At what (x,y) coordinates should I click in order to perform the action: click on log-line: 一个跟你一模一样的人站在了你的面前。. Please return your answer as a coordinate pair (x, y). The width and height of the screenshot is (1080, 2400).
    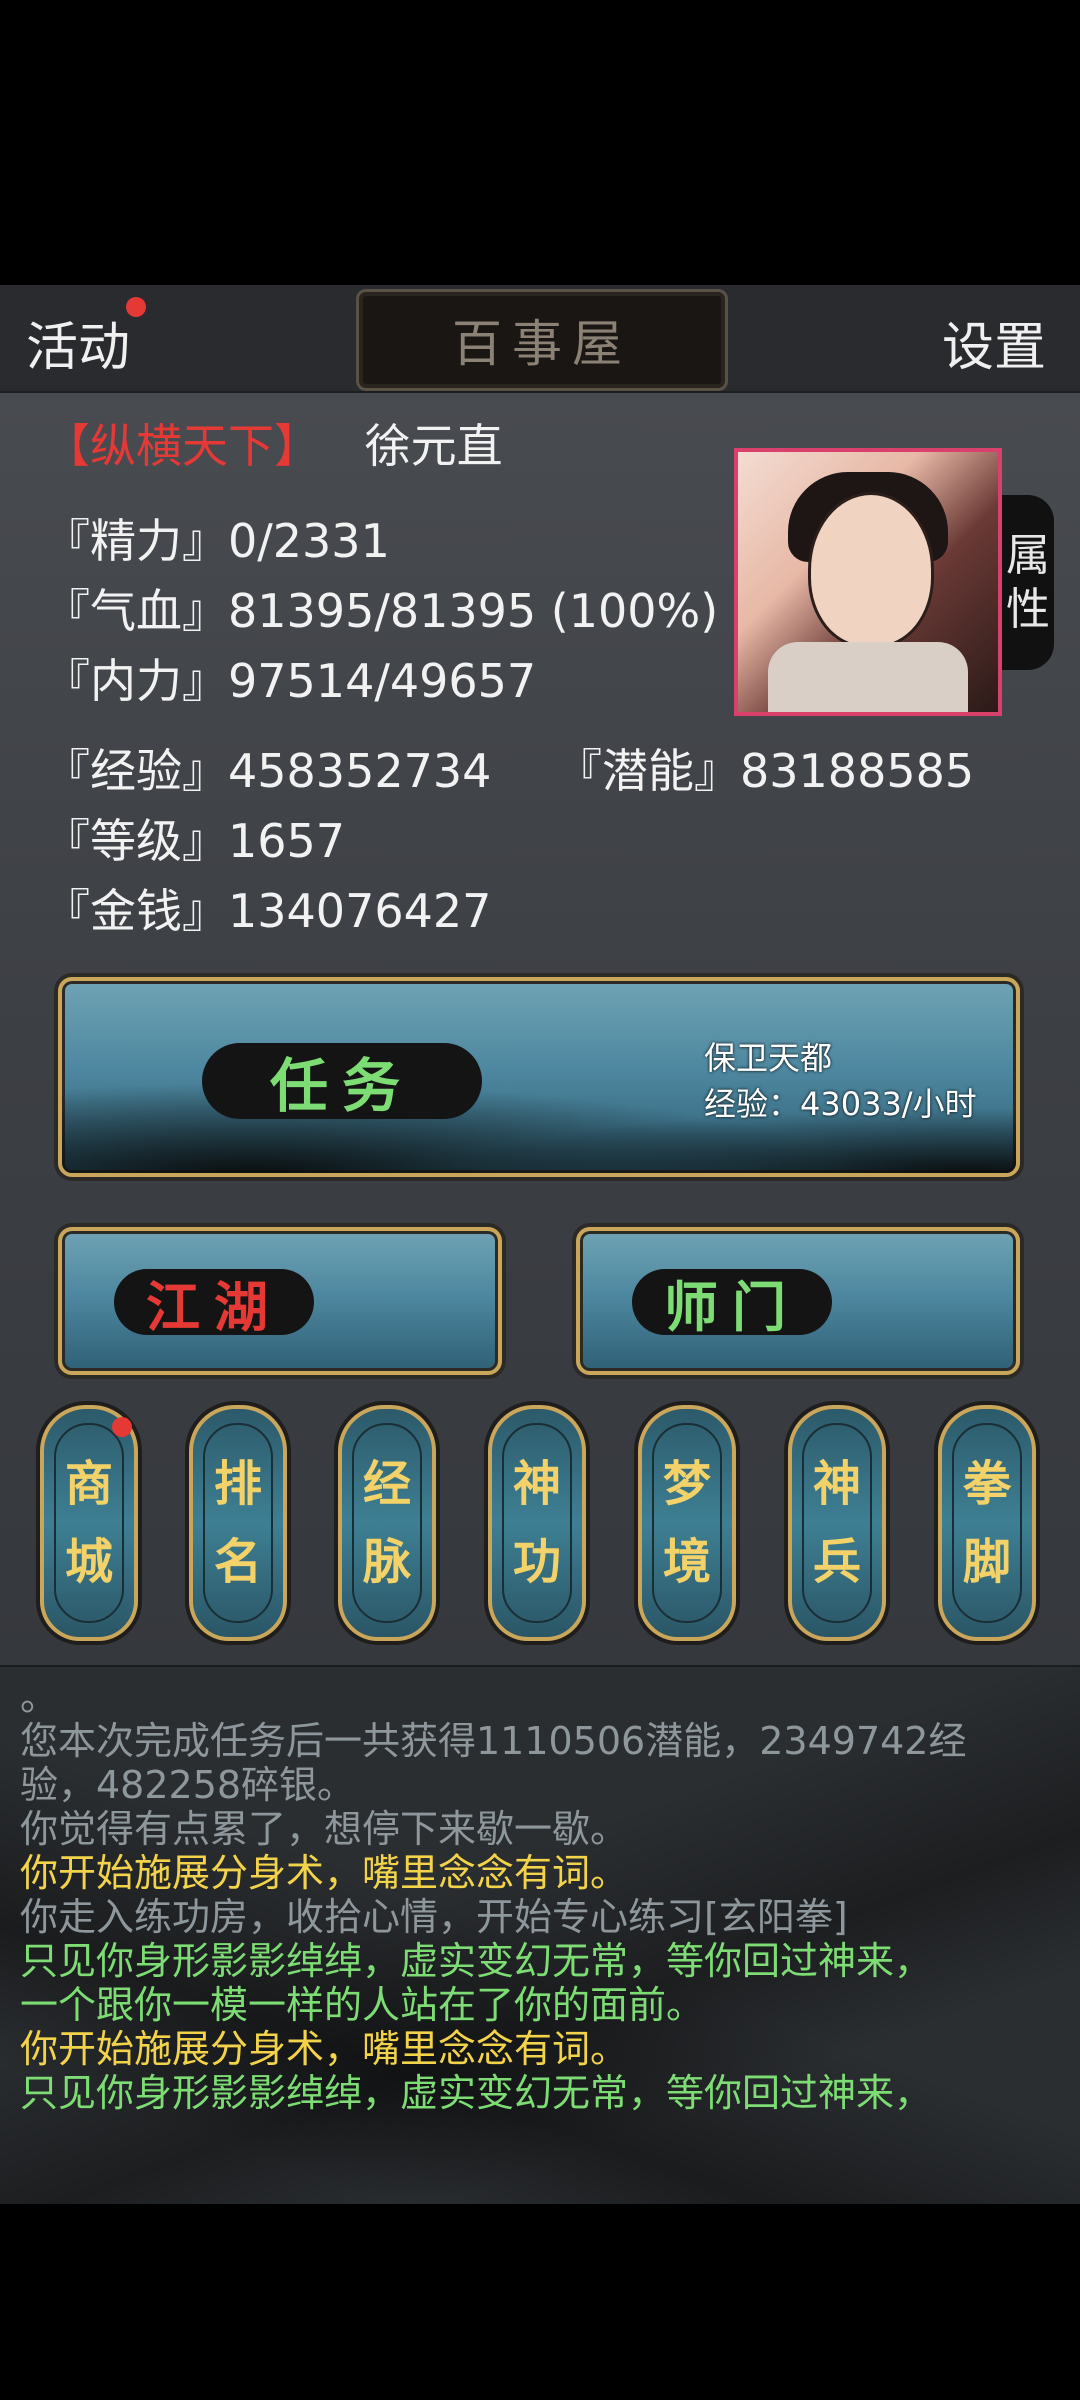
    Looking at the image, I should click on (362, 2005).